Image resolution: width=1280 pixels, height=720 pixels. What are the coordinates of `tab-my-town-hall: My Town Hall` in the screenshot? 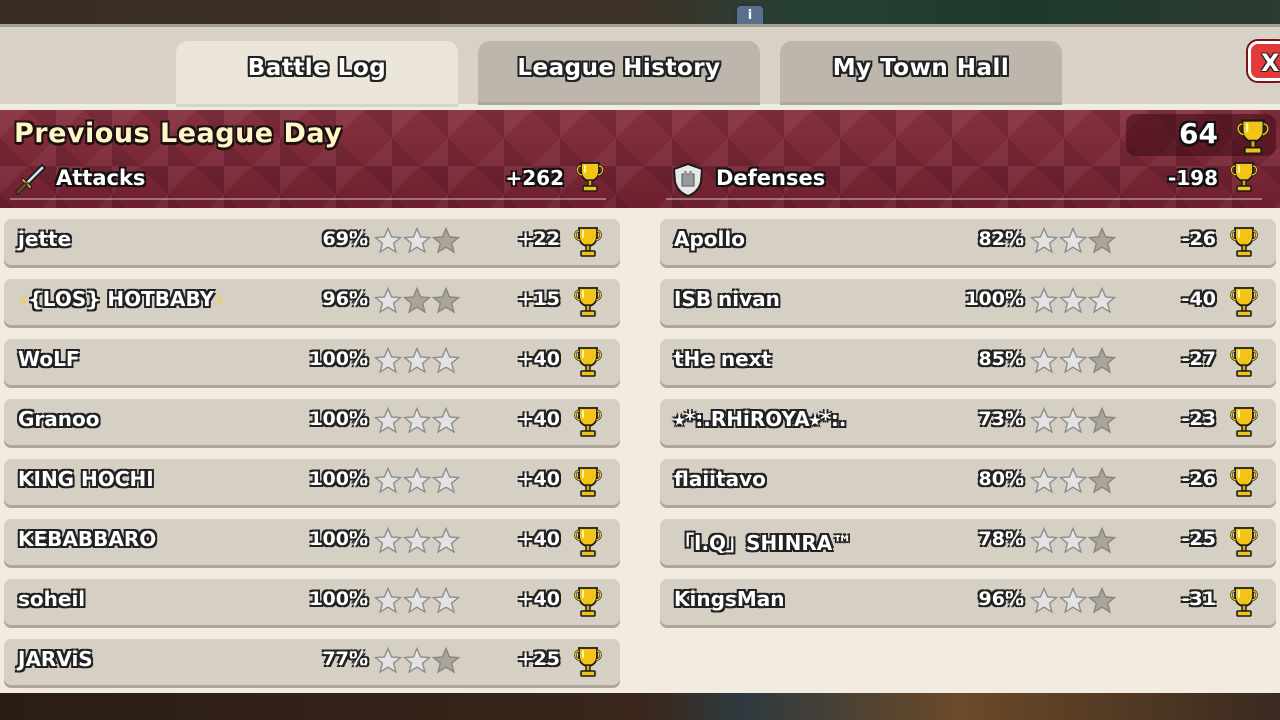 It's located at (921, 73).